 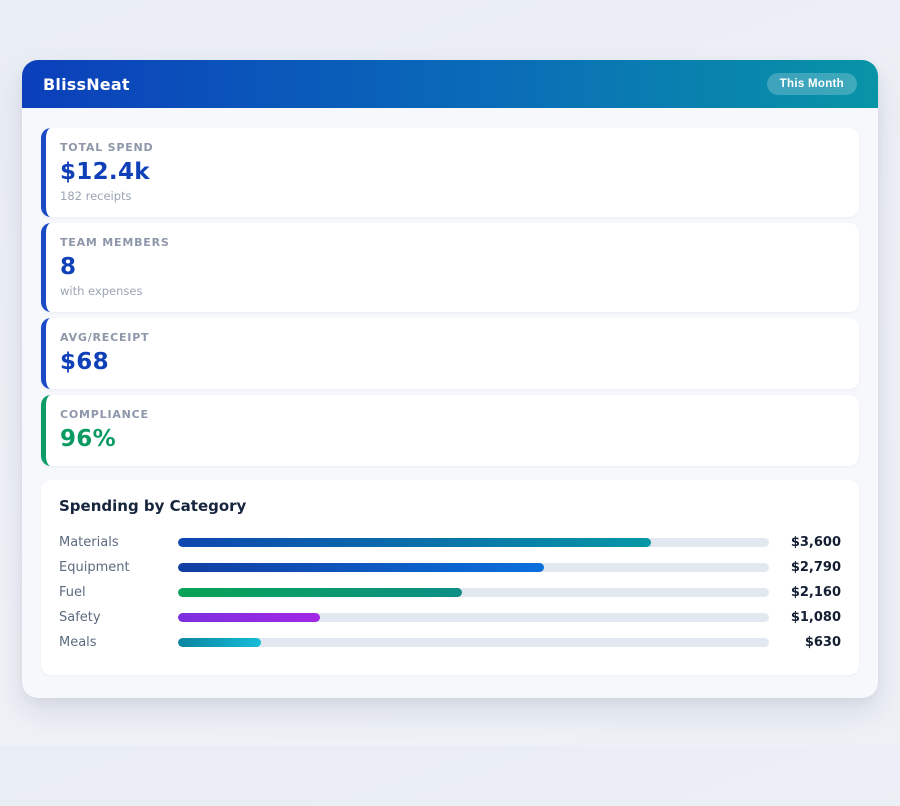 I want to click on stat-value: $68, so click(x=84, y=362).